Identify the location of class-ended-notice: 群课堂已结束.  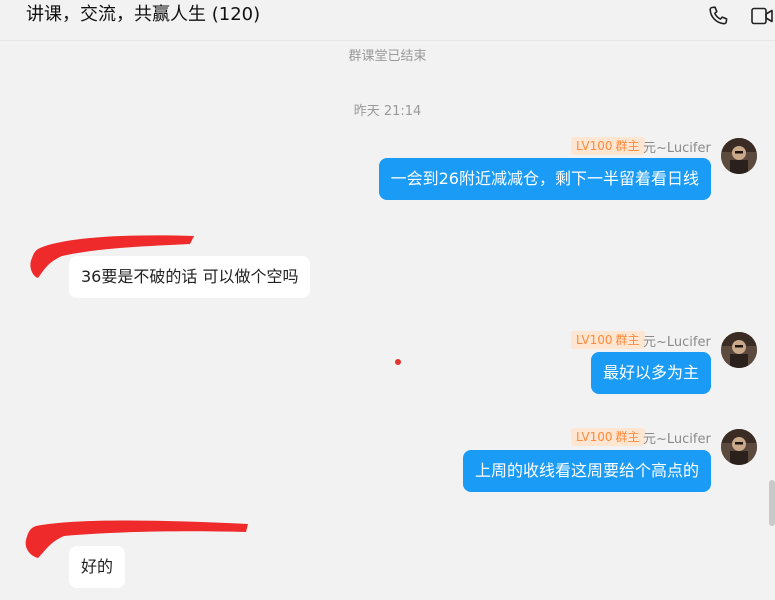
(387, 56).